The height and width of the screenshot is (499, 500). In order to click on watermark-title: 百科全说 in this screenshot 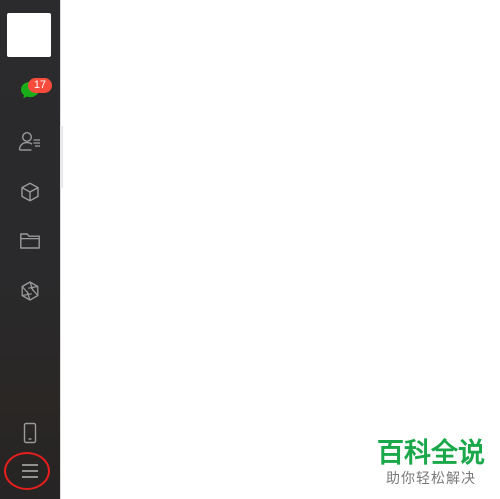, I will do `click(431, 453)`.